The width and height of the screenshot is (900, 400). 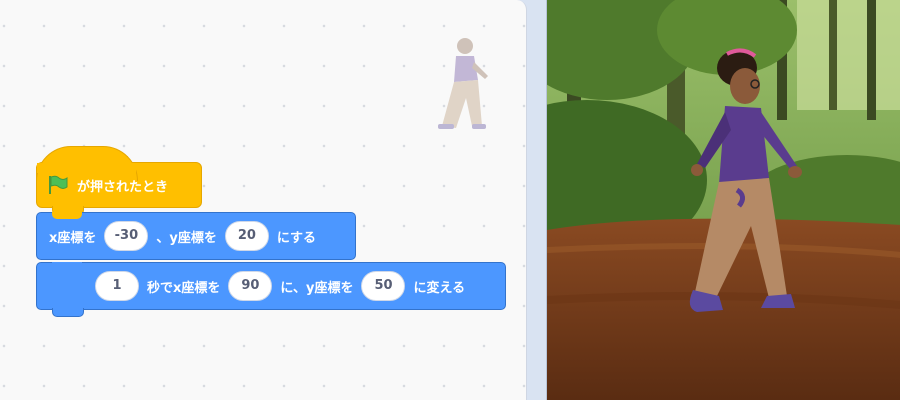 I want to click on glide-to-xy-block: 1 秒でx座標を 90 に、y座標を 50 に変える, so click(x=271, y=289).